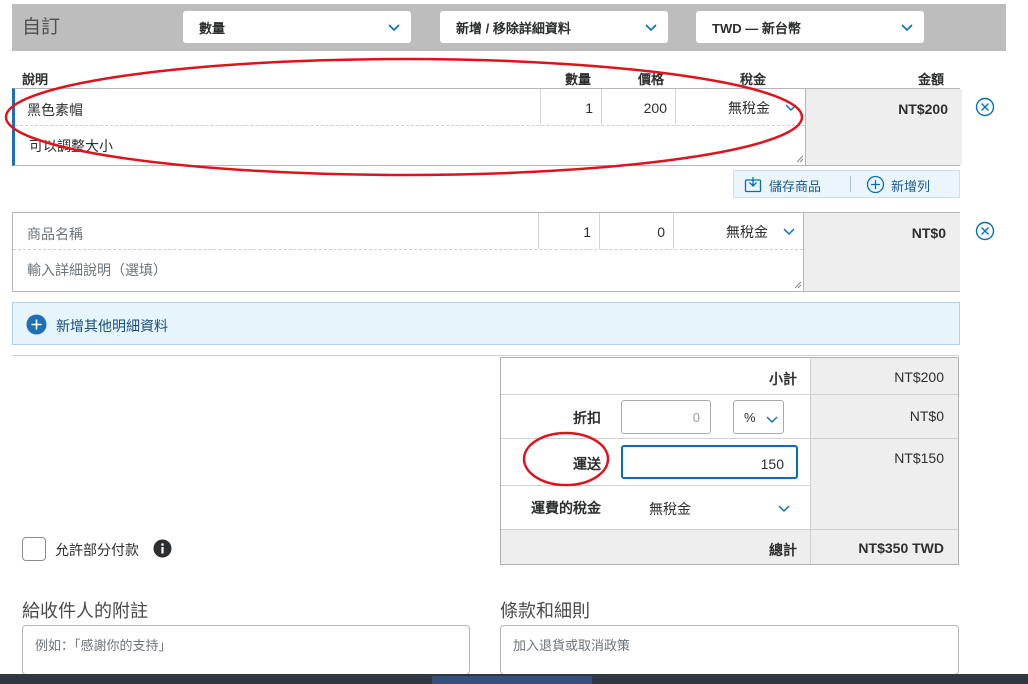 This screenshot has width=1028, height=684. I want to click on bottom-strip-highlight, so click(512, 680).